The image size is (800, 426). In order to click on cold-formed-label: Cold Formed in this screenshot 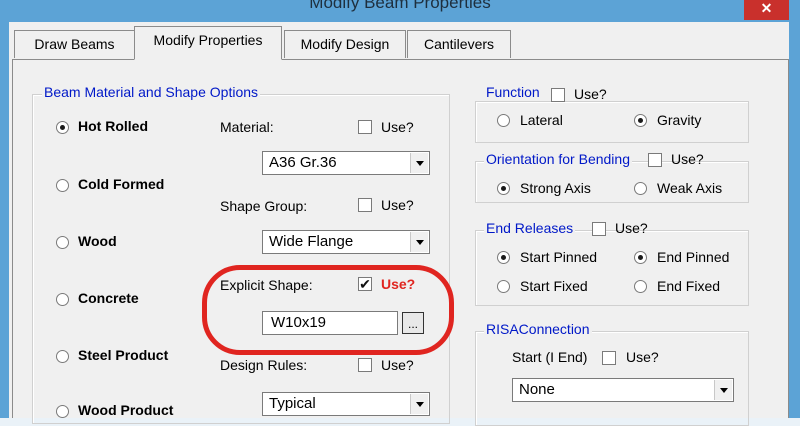, I will do `click(121, 184)`.